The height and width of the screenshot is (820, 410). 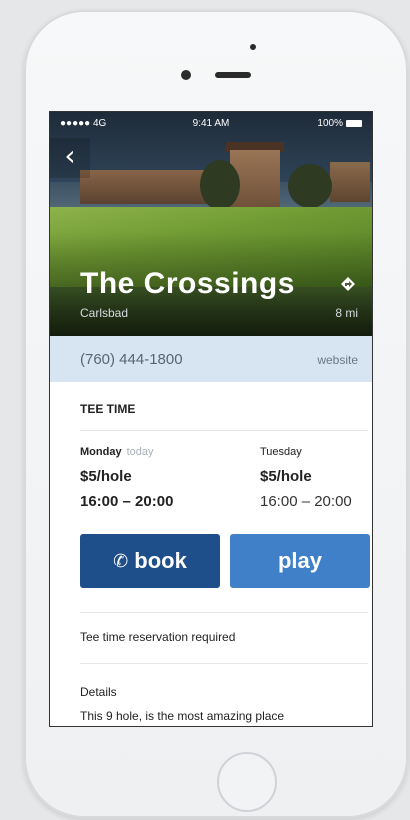 I want to click on directions-diamond-icon, so click(x=348, y=284).